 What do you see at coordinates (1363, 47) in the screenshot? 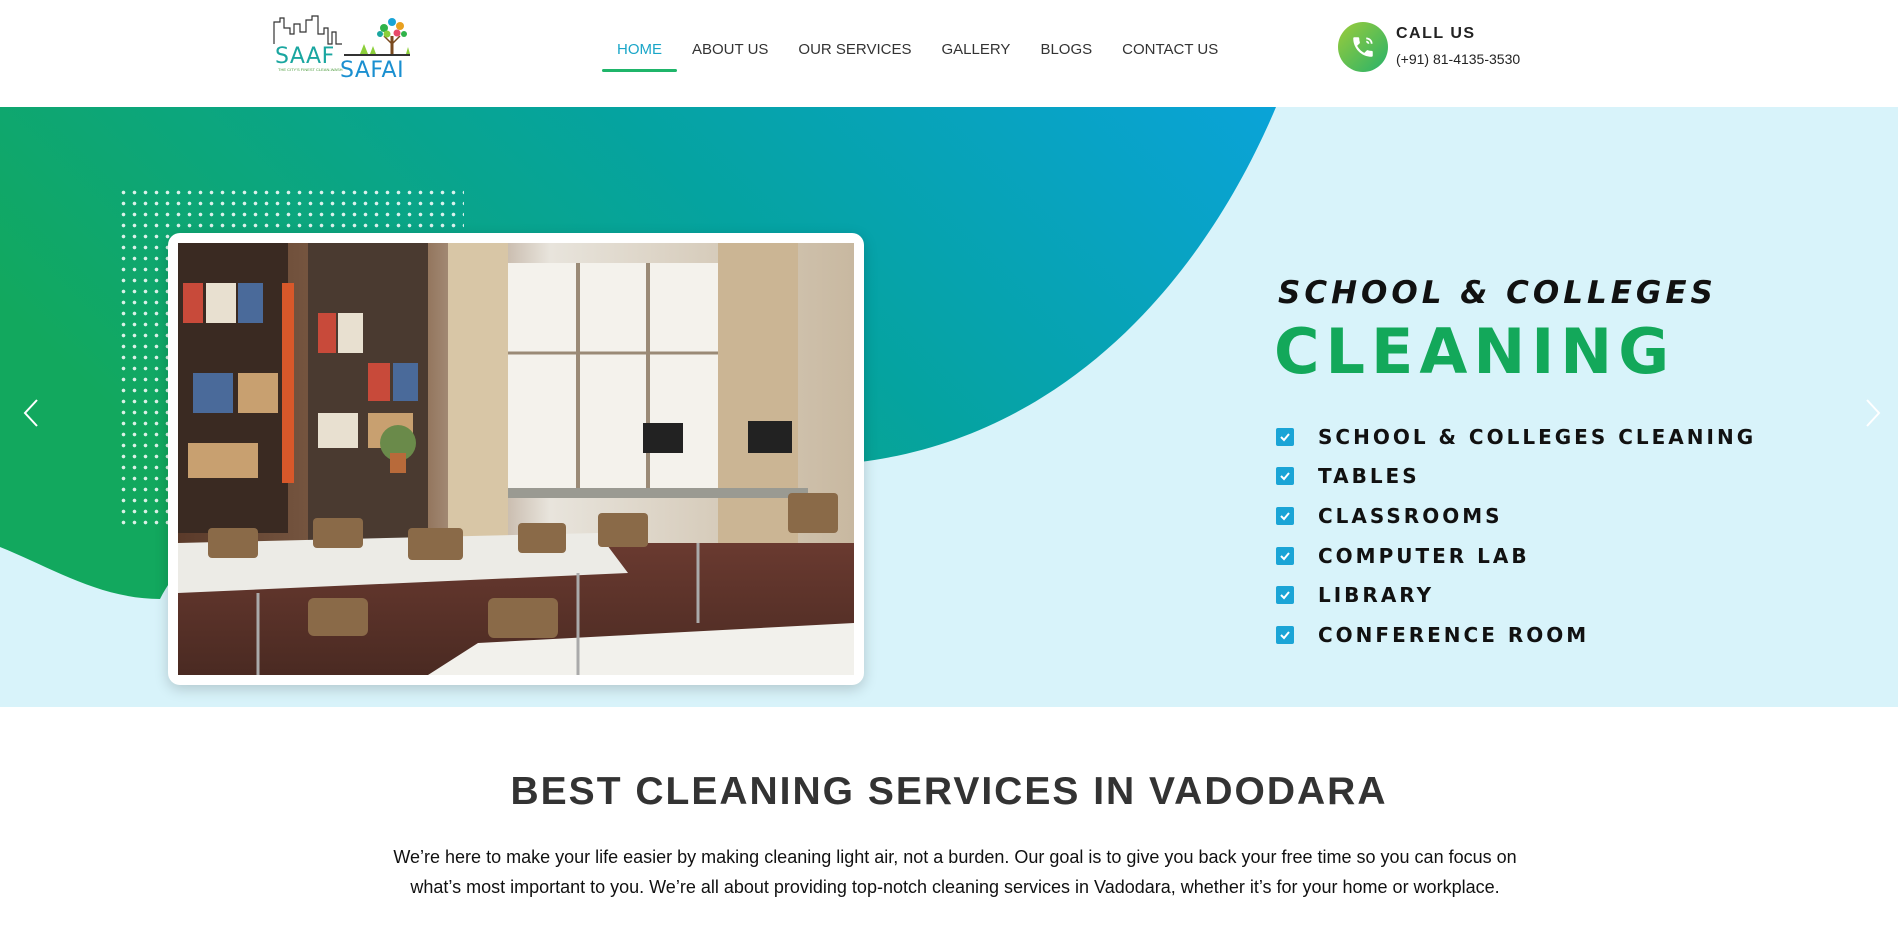
I see `phone-icon` at bounding box center [1363, 47].